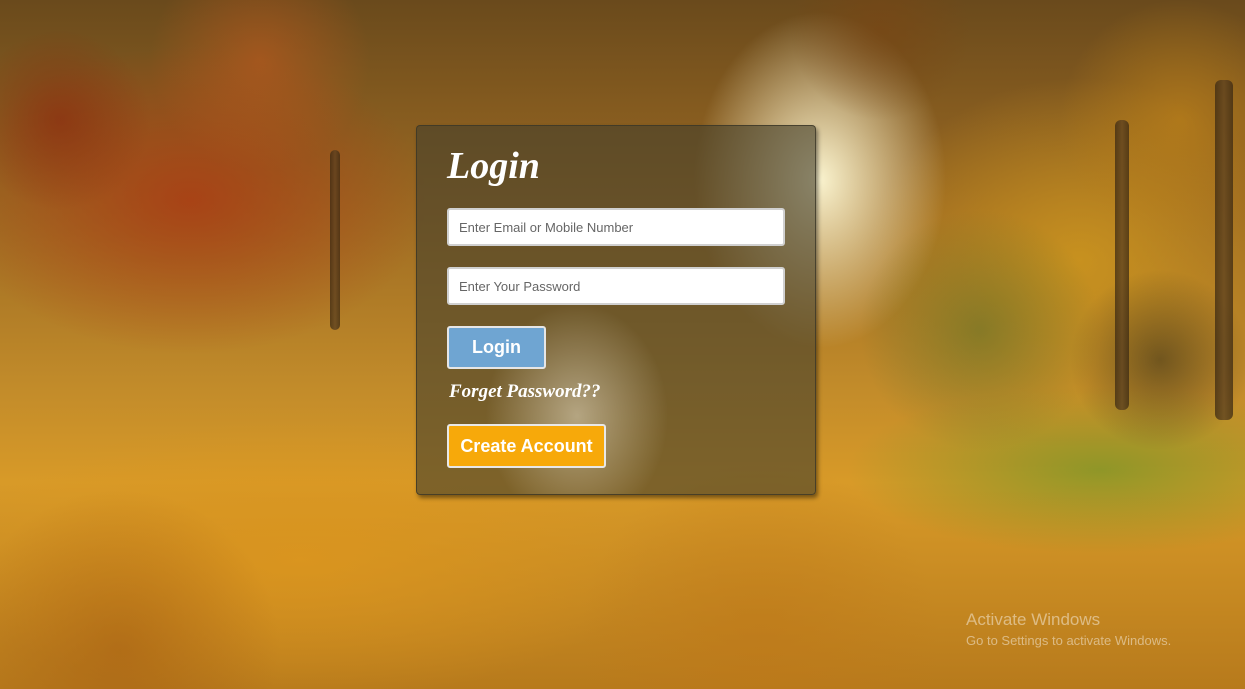 Image resolution: width=1245 pixels, height=689 pixels. I want to click on email-input, so click(616, 227).